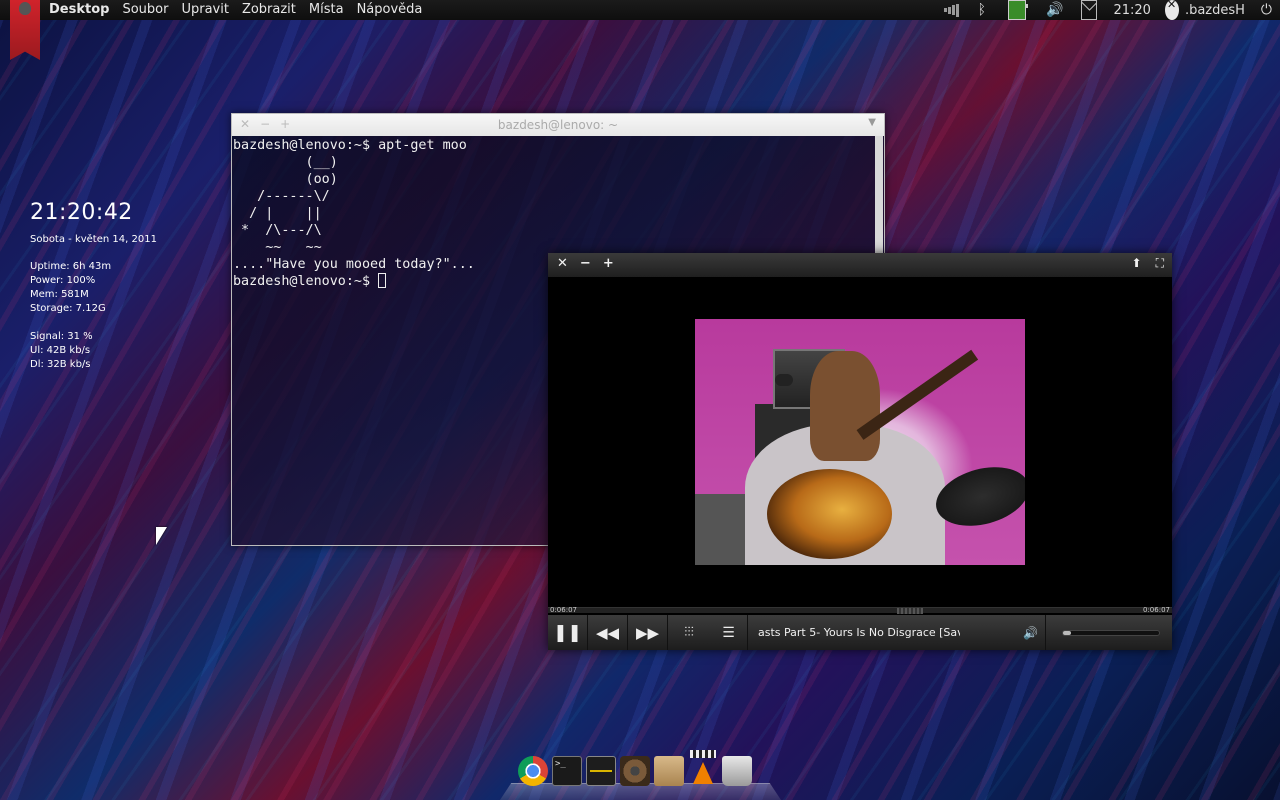 The width and height of the screenshot is (1280, 800). Describe the element at coordinates (952, 10) in the screenshot. I see `signal-icon` at that location.